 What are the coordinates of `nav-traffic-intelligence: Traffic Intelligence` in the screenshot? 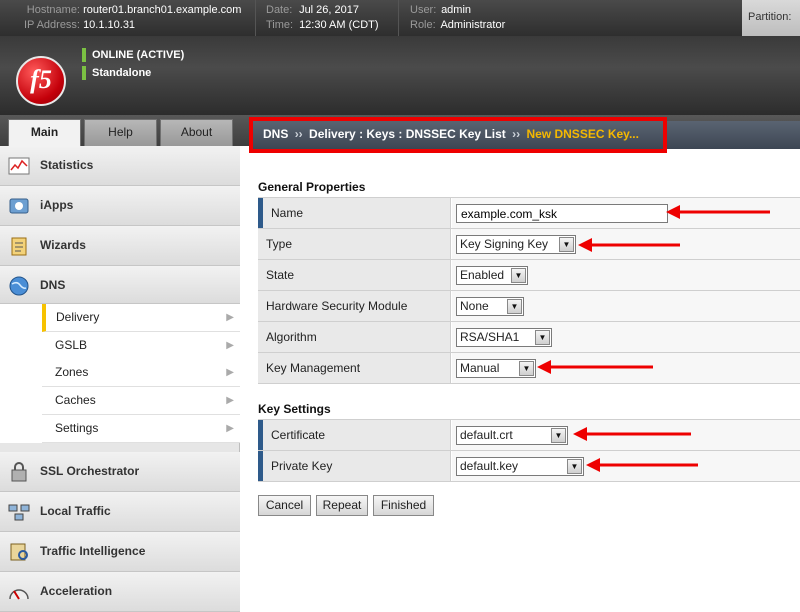 It's located at (120, 552).